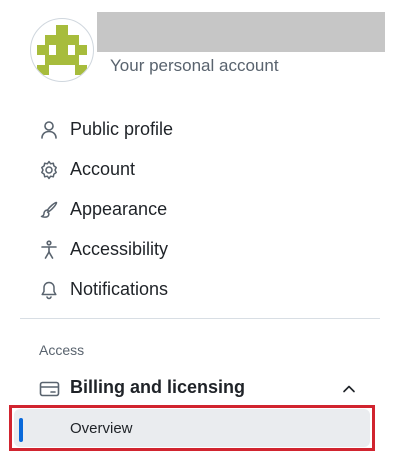 Image resolution: width=398 pixels, height=458 pixels. I want to click on avatar, so click(62, 50).